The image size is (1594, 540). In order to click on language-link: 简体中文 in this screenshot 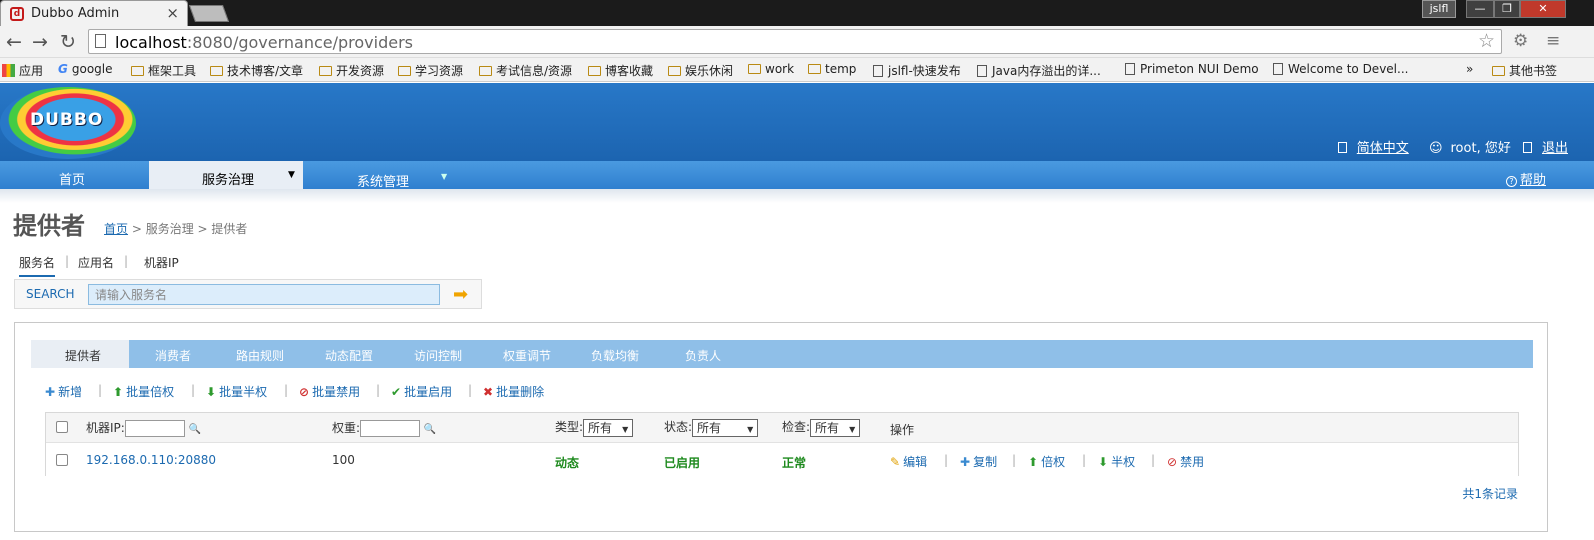, I will do `click(1373, 148)`.